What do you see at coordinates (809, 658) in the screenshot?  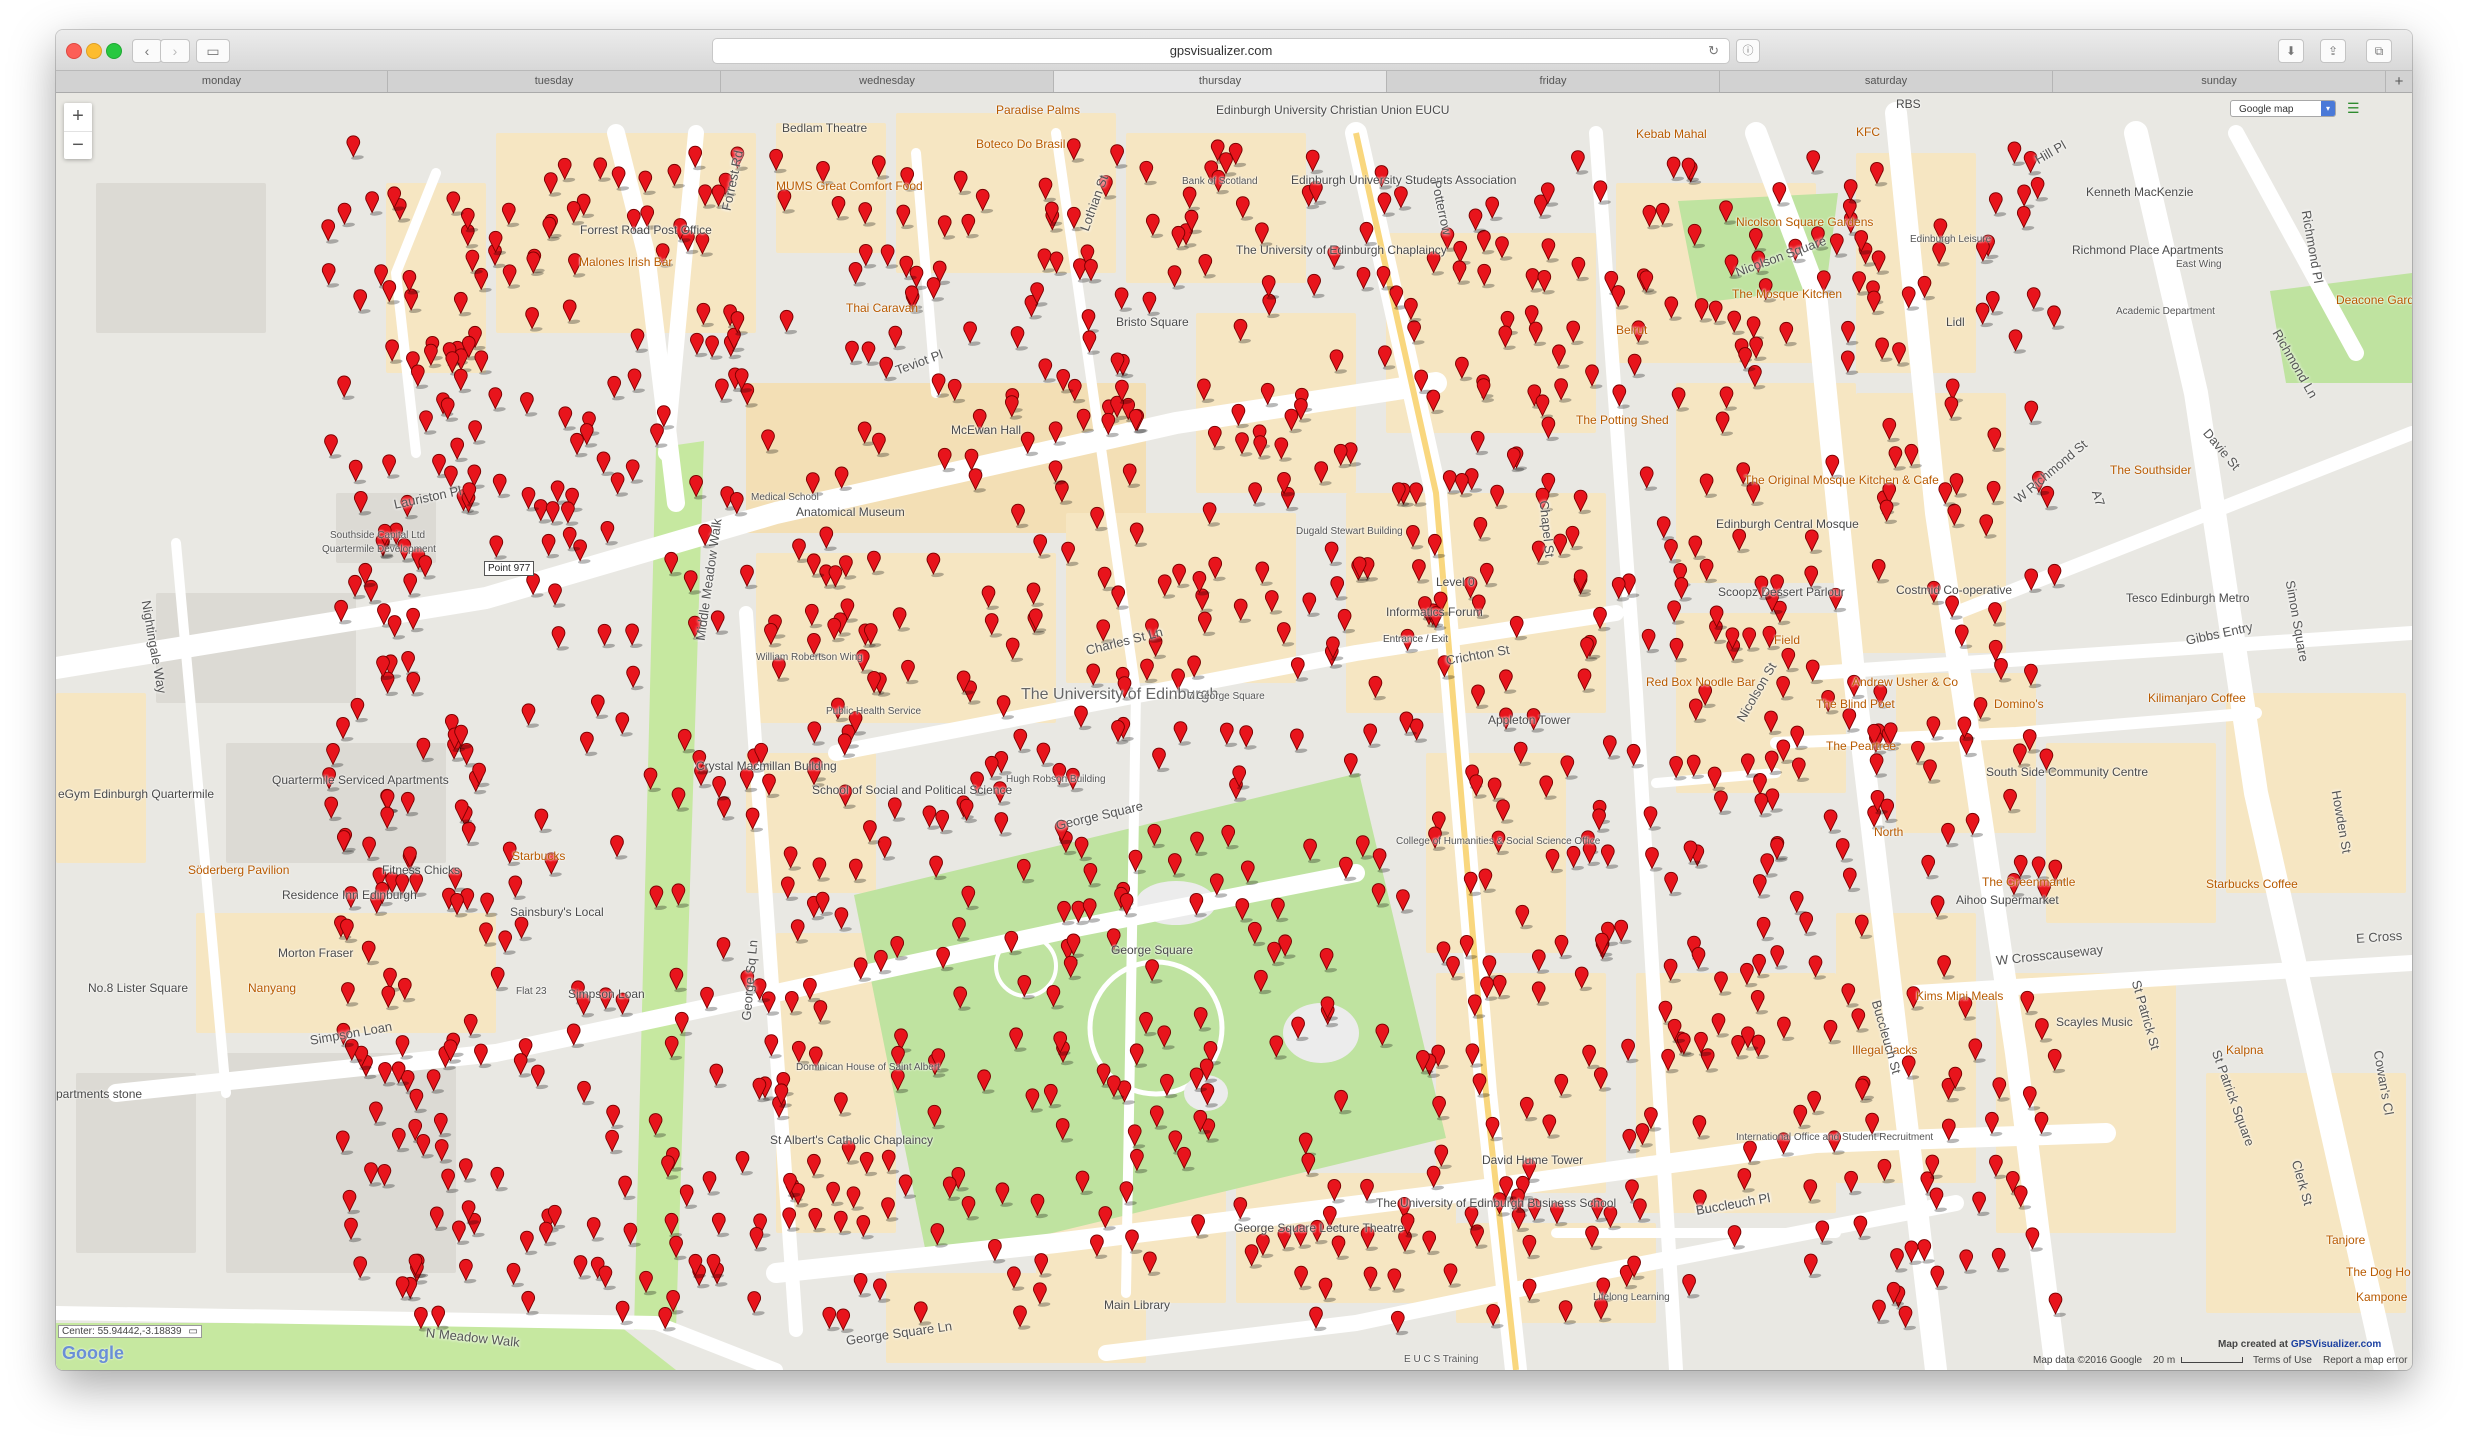 I see `map-place-label: William Robertson Wing` at bounding box center [809, 658].